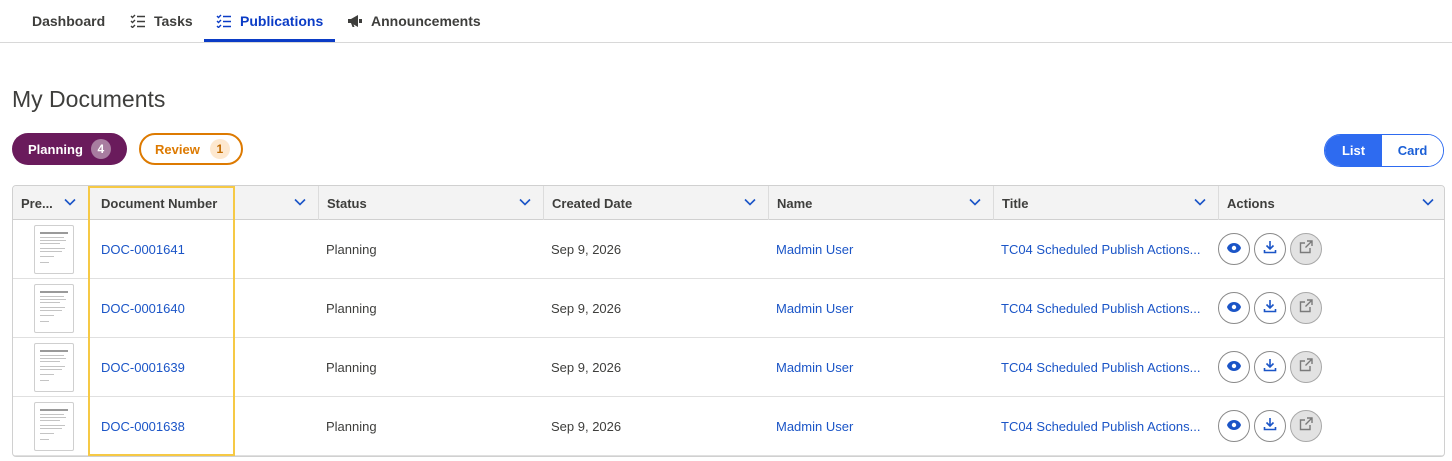 This screenshot has width=1452, height=461. I want to click on pill-label: Review, so click(177, 149).